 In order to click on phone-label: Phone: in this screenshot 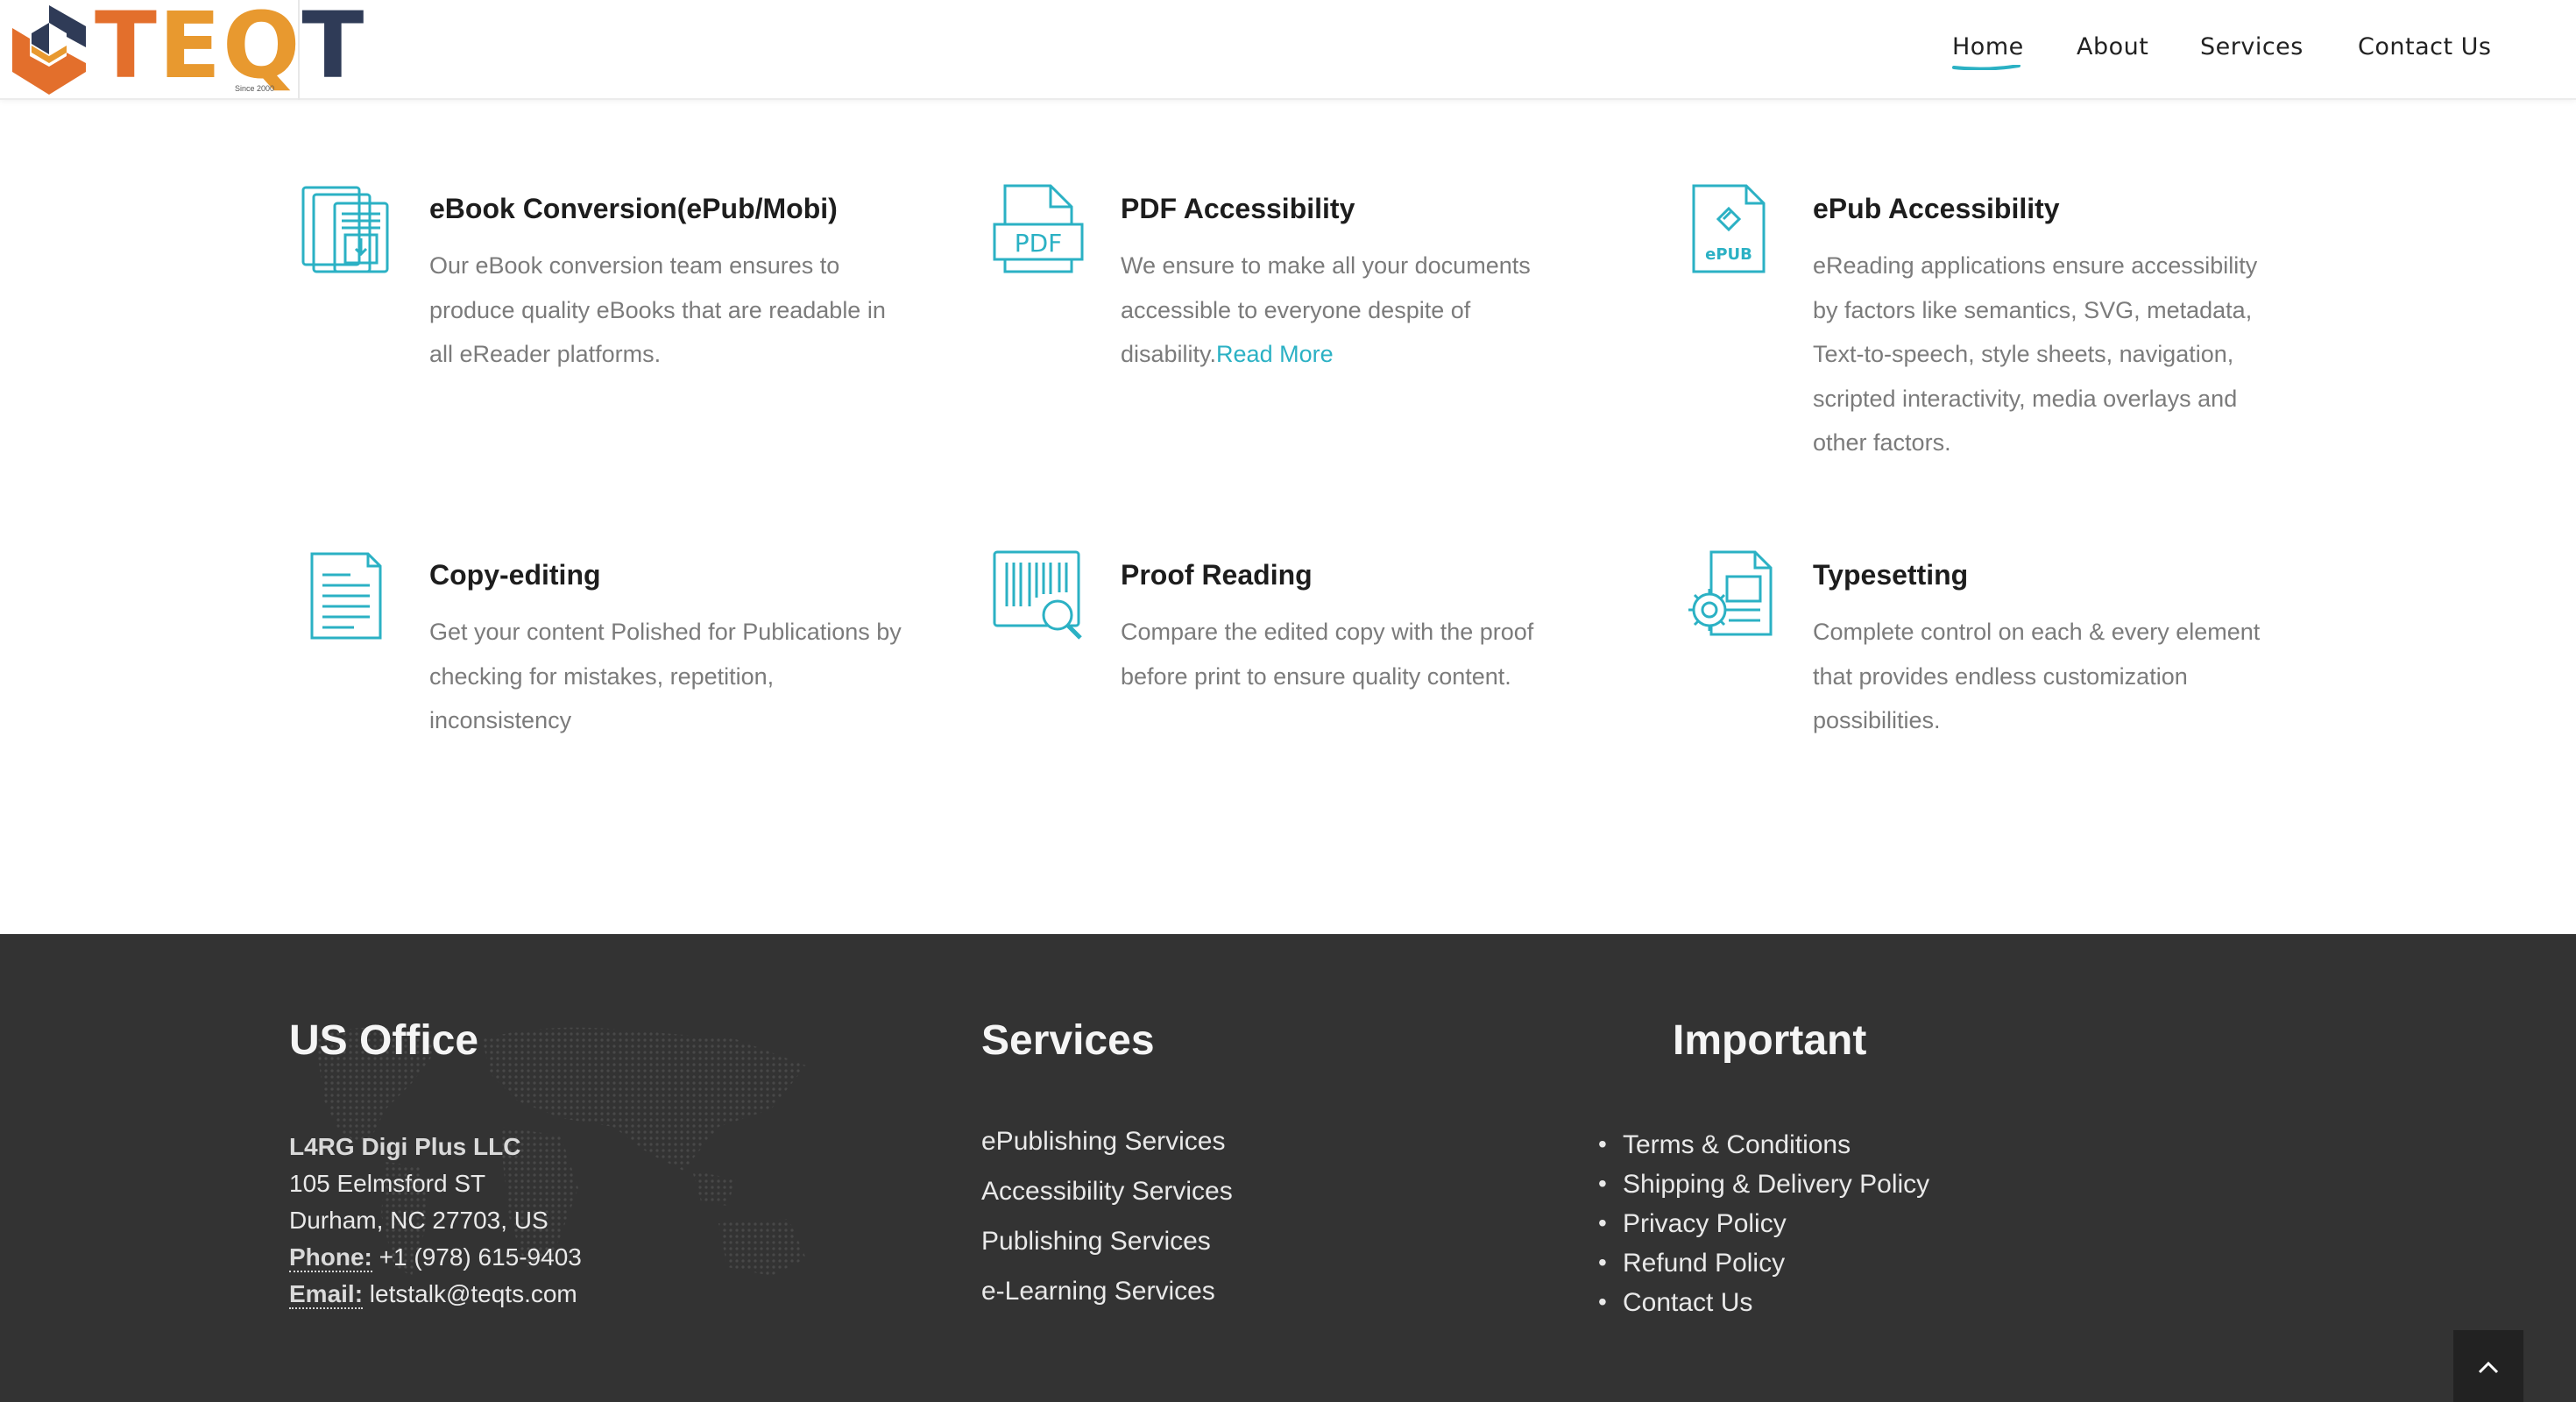, I will do `click(330, 1257)`.